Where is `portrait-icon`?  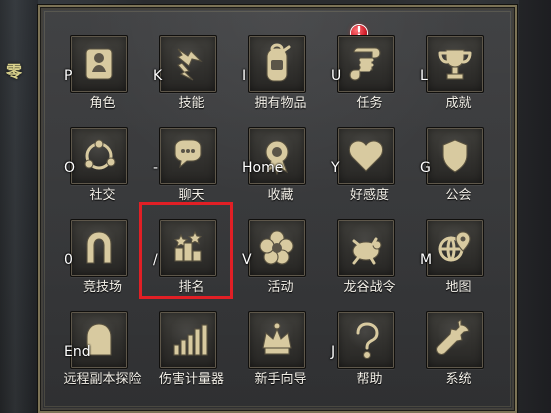
portrait-icon is located at coordinates (99, 64).